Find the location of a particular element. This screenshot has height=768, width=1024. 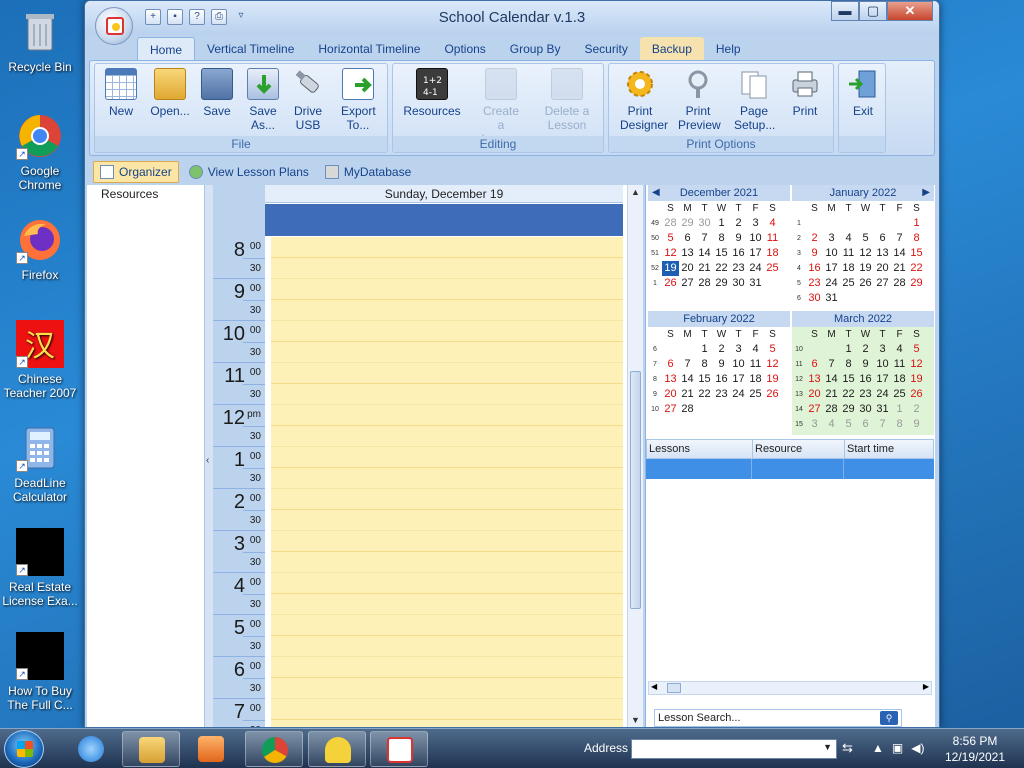

calendar-day: 25 is located at coordinates (899, 394).